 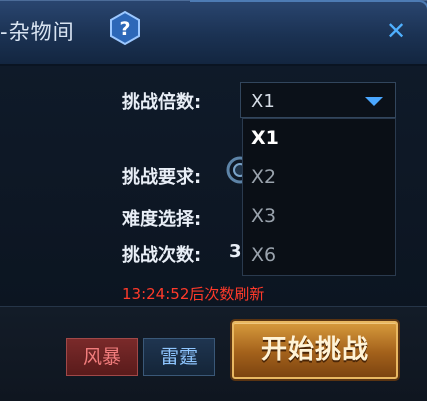 What do you see at coordinates (263, 255) in the screenshot?
I see `option-x6: X6` at bounding box center [263, 255].